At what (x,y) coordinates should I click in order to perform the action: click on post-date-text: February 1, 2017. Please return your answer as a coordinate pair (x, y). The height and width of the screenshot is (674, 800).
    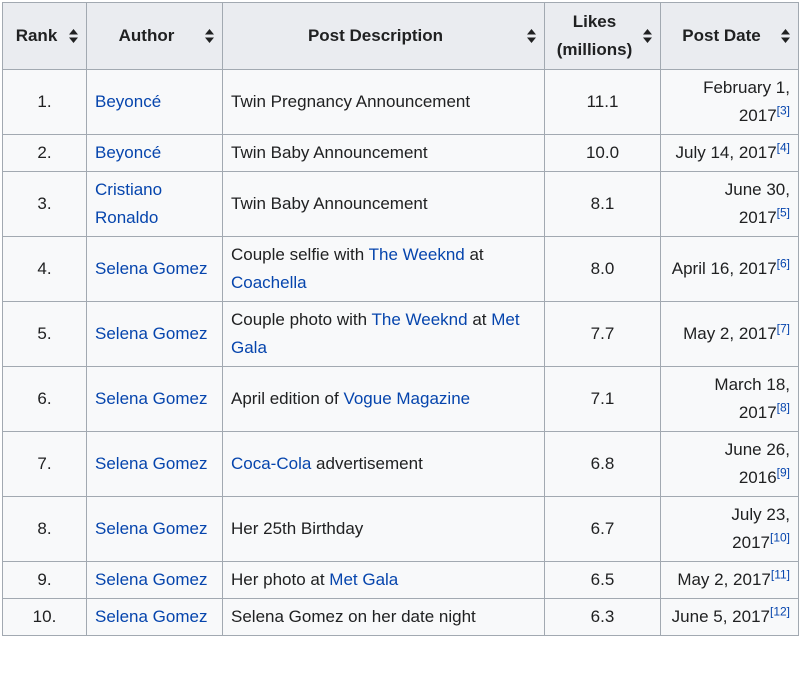
    Looking at the image, I should click on (746, 101).